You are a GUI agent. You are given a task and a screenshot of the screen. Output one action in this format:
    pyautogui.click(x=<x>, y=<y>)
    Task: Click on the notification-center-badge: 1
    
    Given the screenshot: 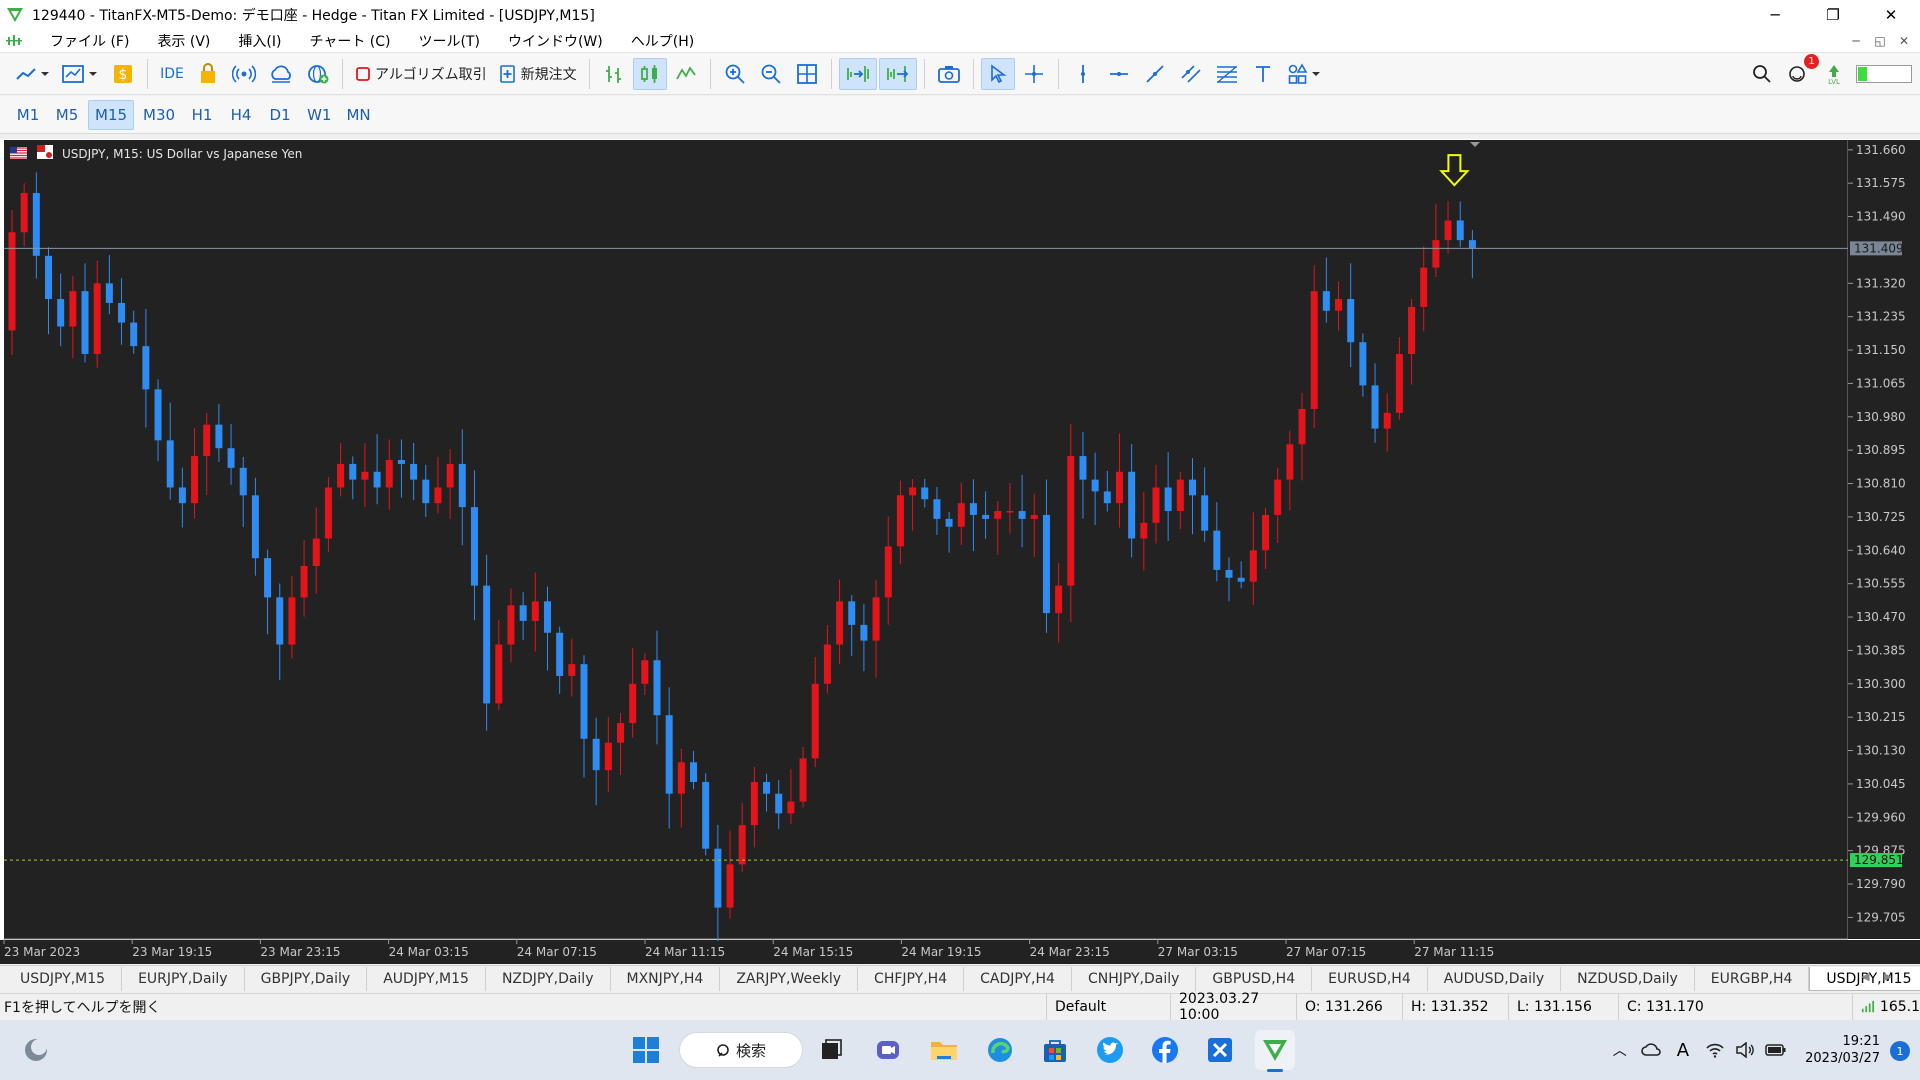 What is the action you would take?
    pyautogui.click(x=1900, y=1051)
    